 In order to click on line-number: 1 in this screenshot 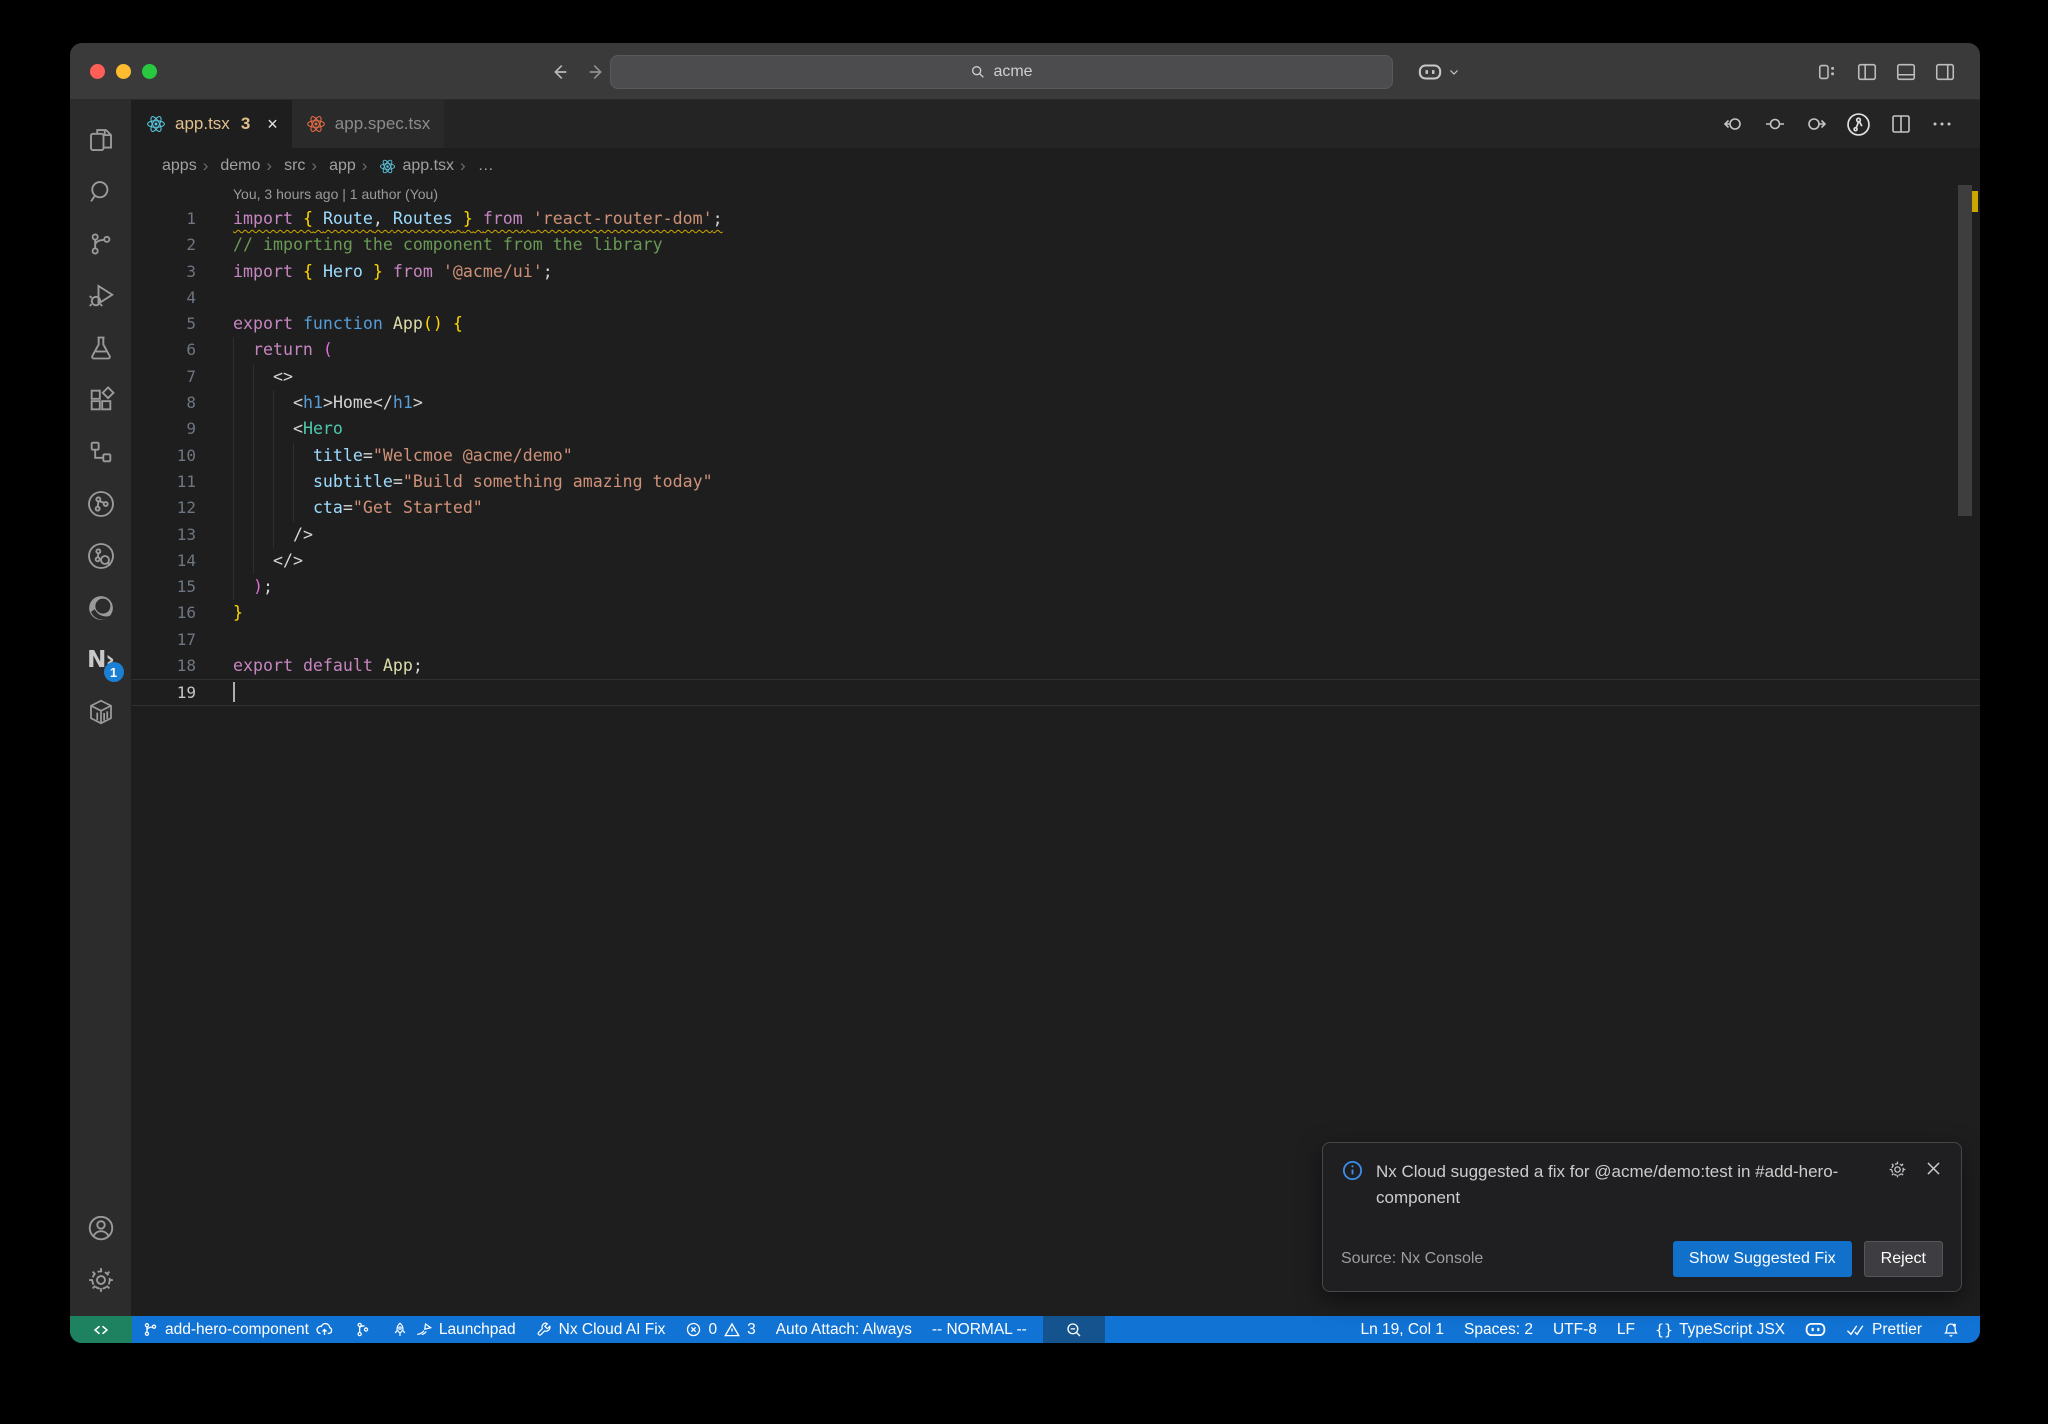, I will do `click(164, 219)`.